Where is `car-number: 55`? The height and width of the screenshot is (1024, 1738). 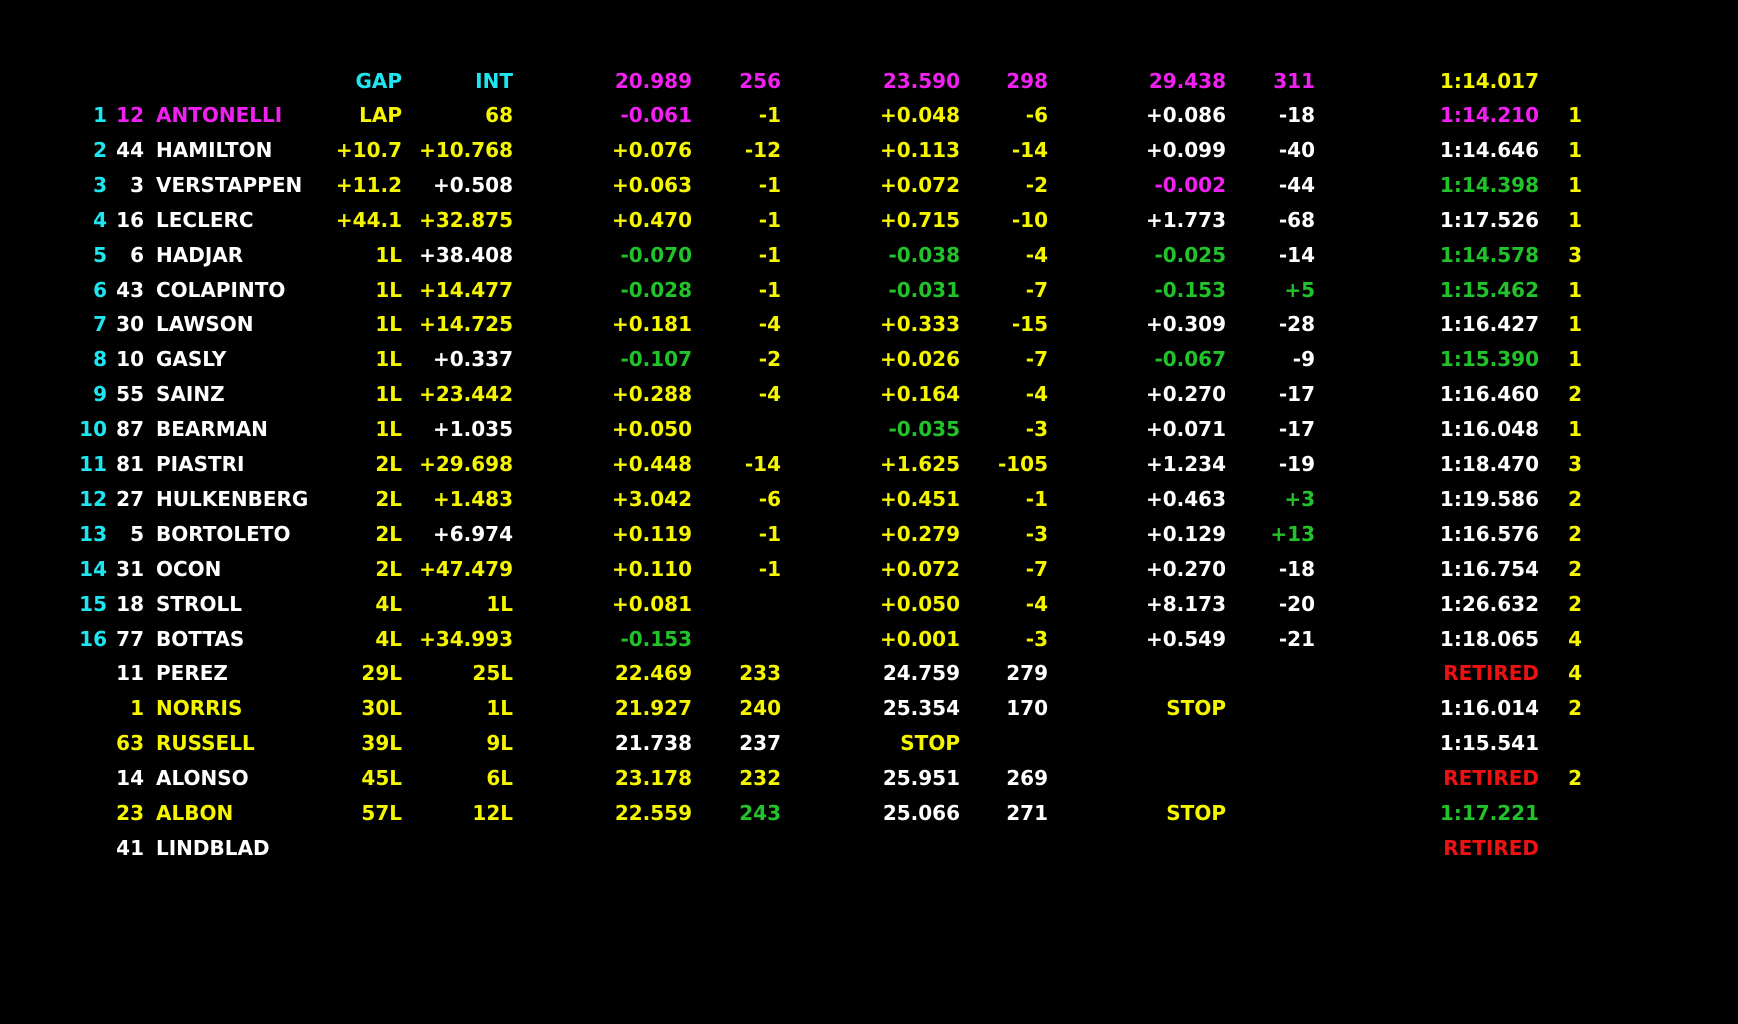
car-number: 55 is located at coordinates (130, 394).